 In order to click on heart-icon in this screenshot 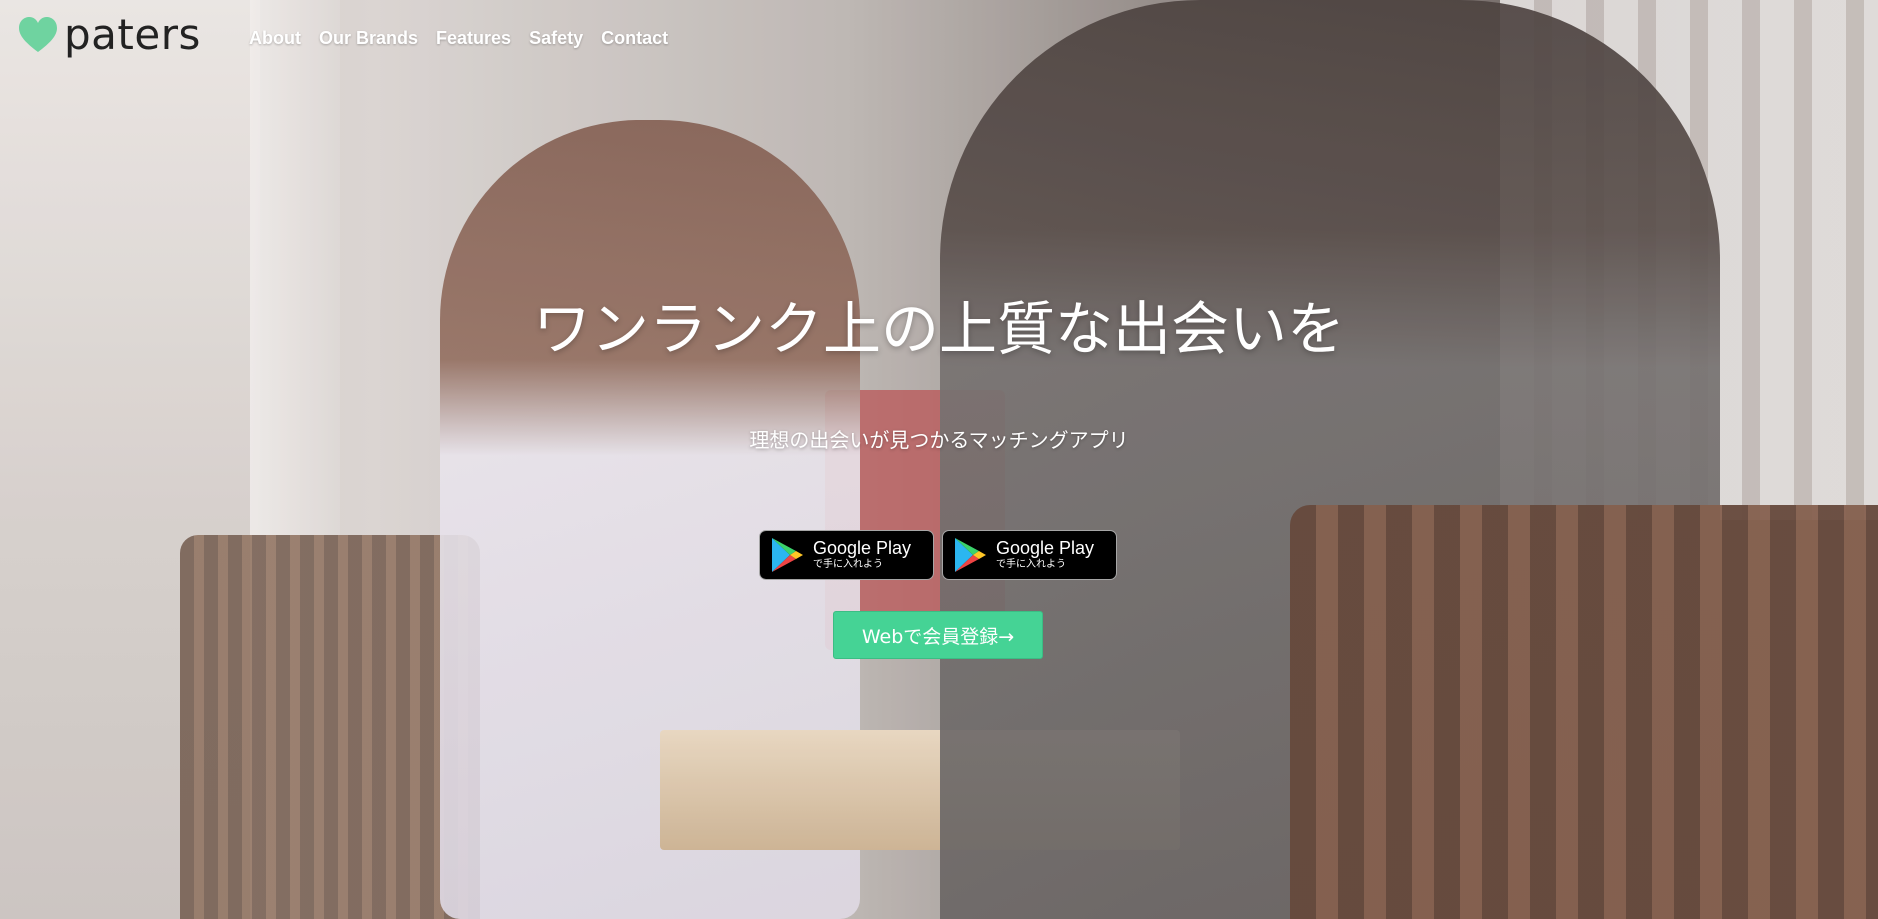, I will do `click(38, 34)`.